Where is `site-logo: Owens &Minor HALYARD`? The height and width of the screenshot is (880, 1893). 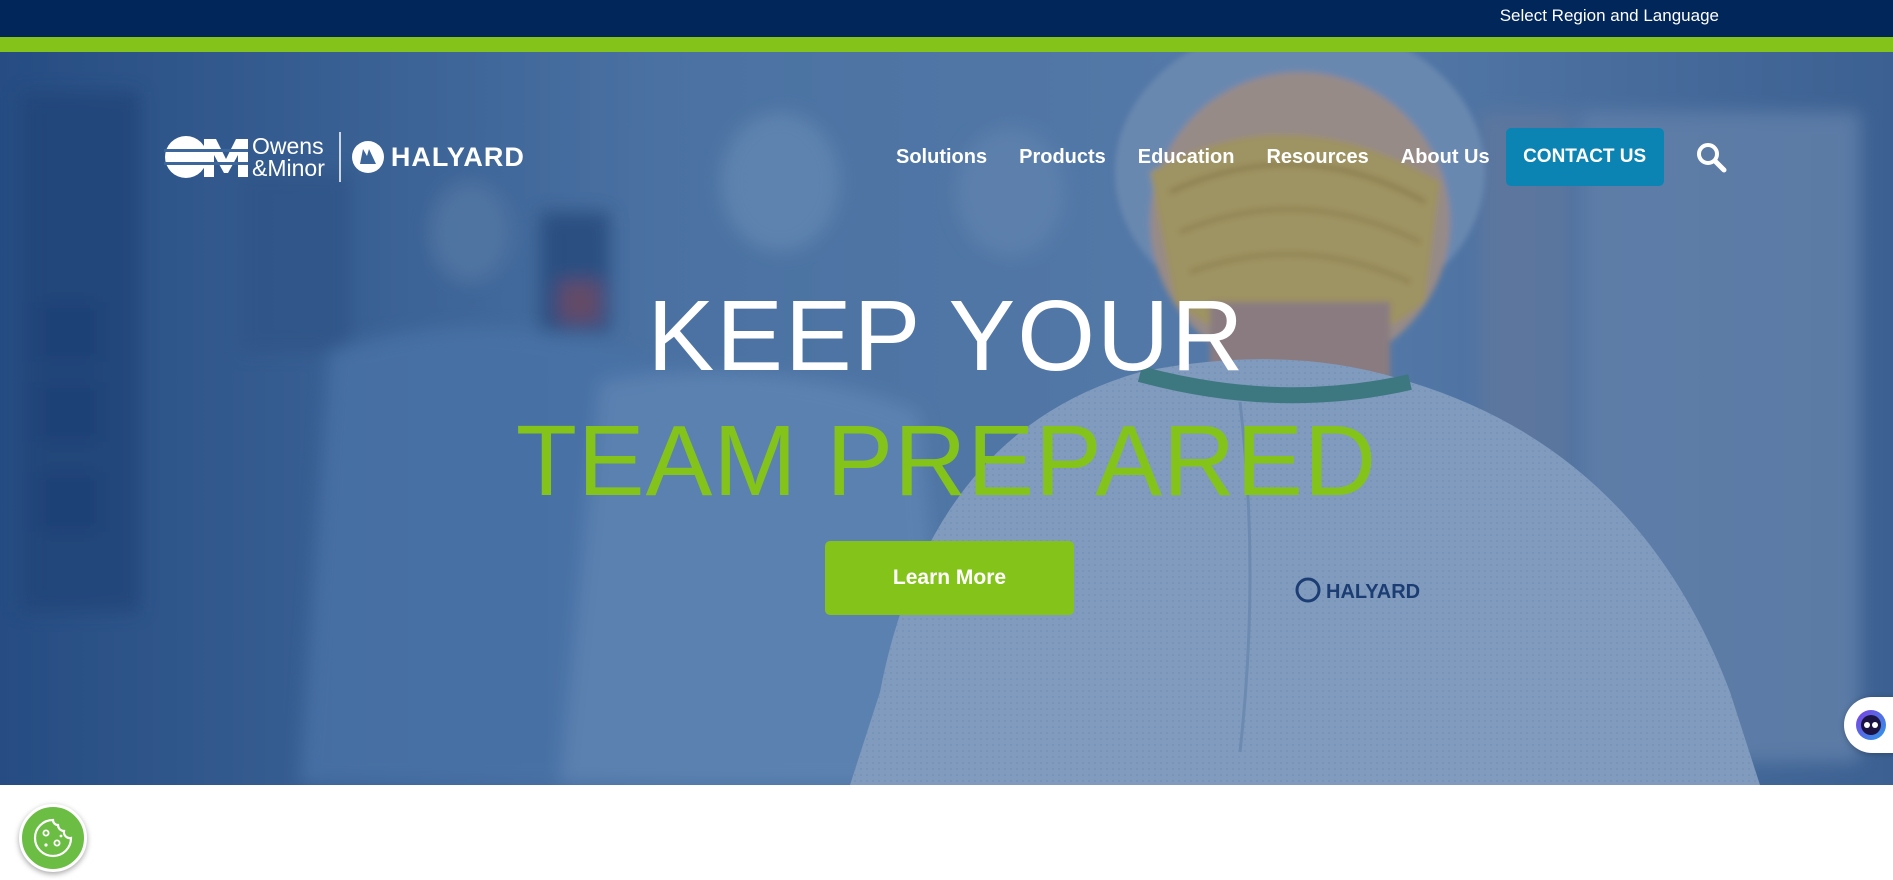 site-logo: Owens &Minor HALYARD is located at coordinates (344, 157).